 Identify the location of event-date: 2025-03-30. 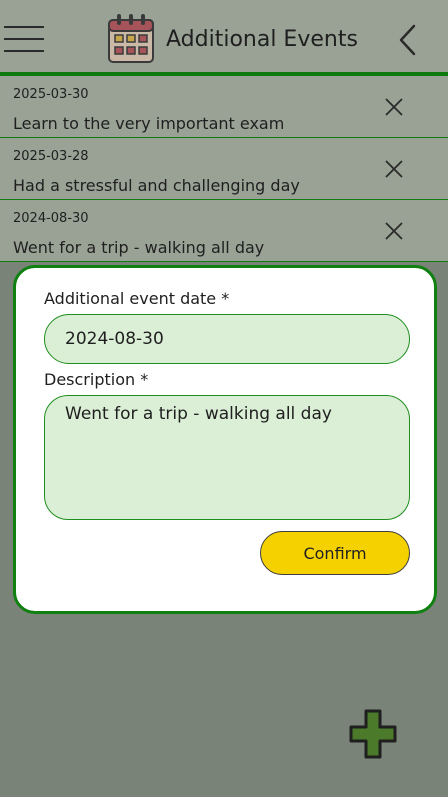
(51, 94).